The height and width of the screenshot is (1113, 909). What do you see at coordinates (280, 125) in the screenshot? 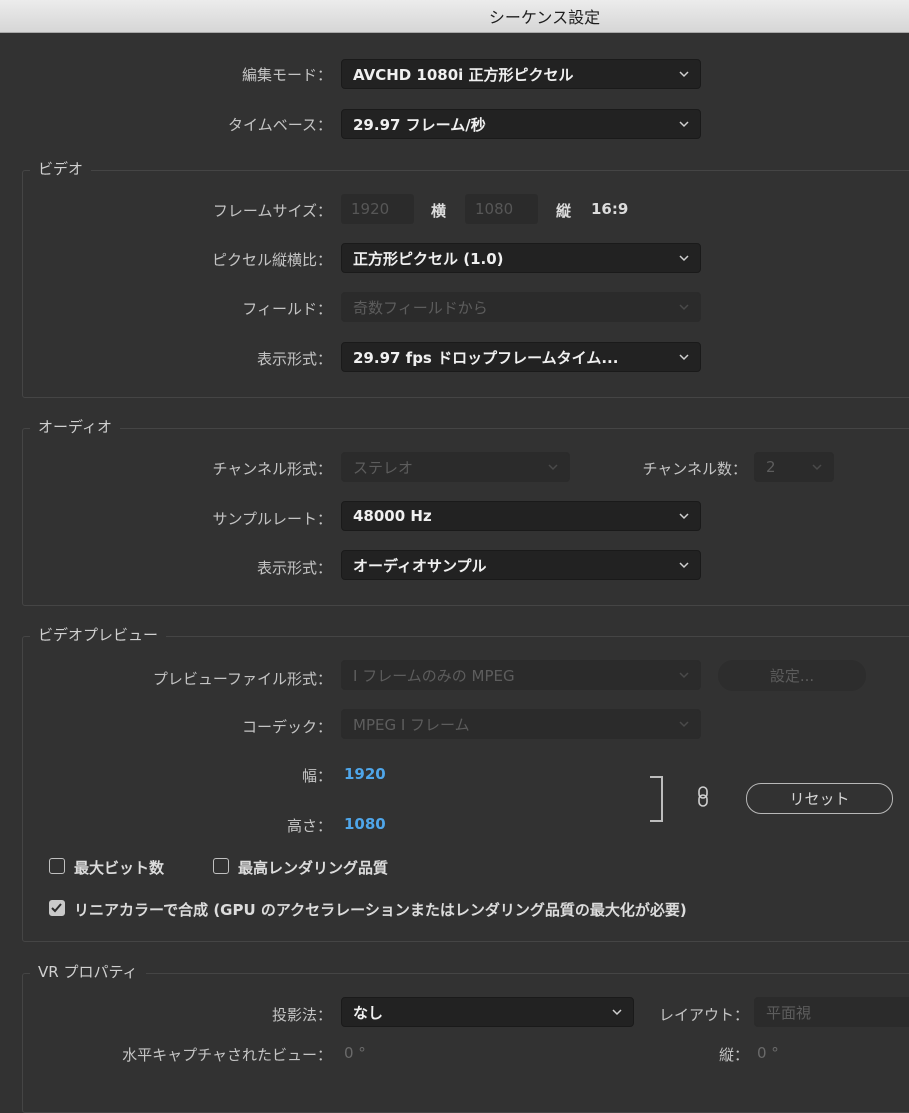
I see `timebase-label: タイムベース：` at bounding box center [280, 125].